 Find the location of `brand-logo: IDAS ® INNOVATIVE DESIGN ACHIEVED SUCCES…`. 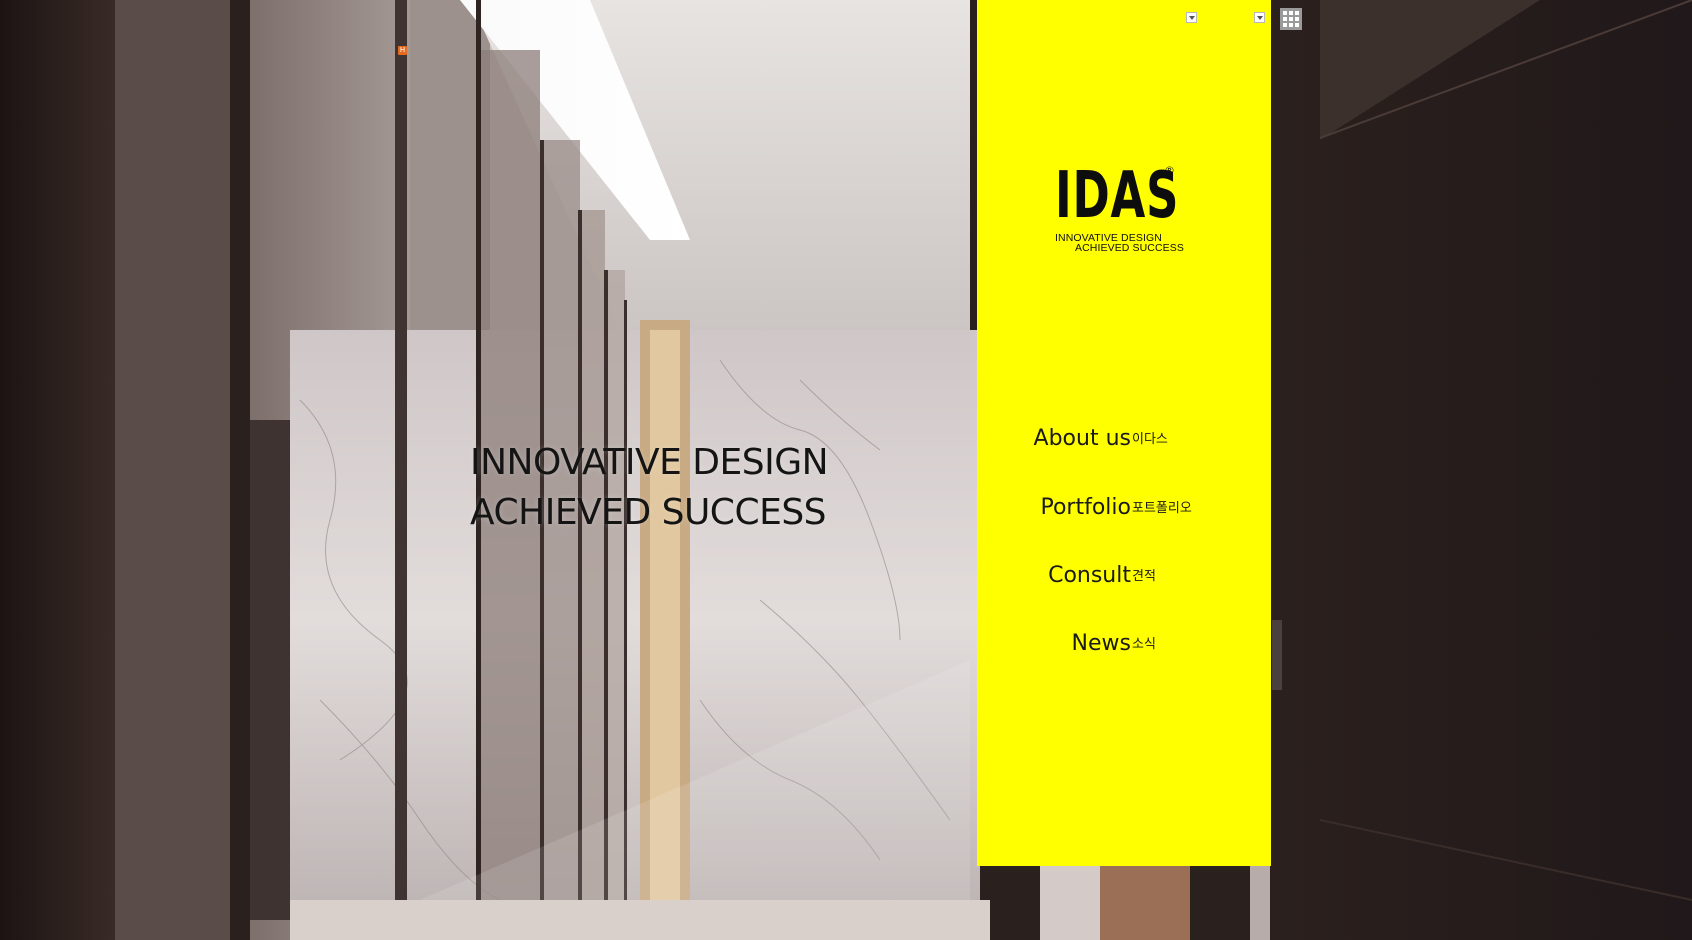

brand-logo: IDAS ® INNOVATIVE DESIGN ACHIEVED SUCCES… is located at coordinates (1130, 214).